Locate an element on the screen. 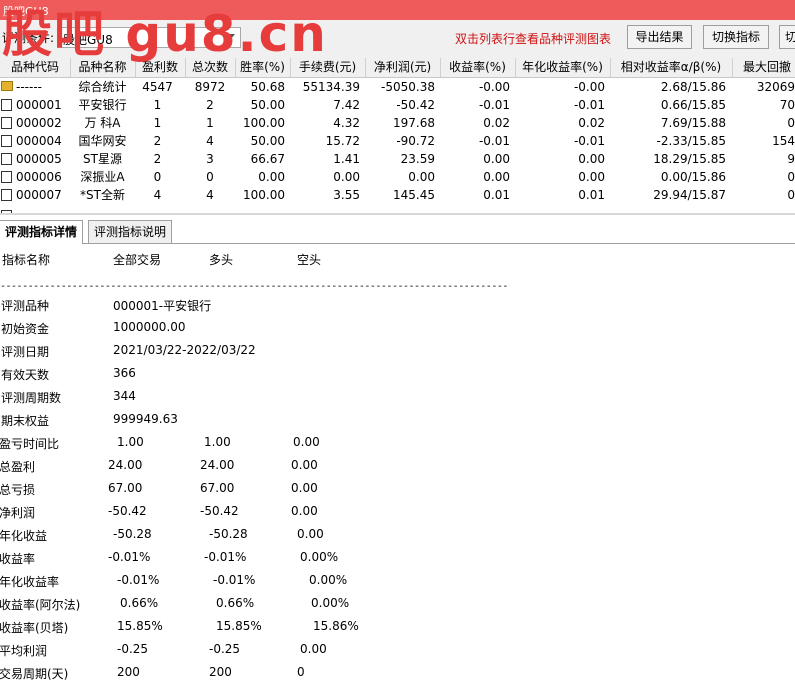 The image size is (795, 682). cell-annual: -0.00 is located at coordinates (589, 87).